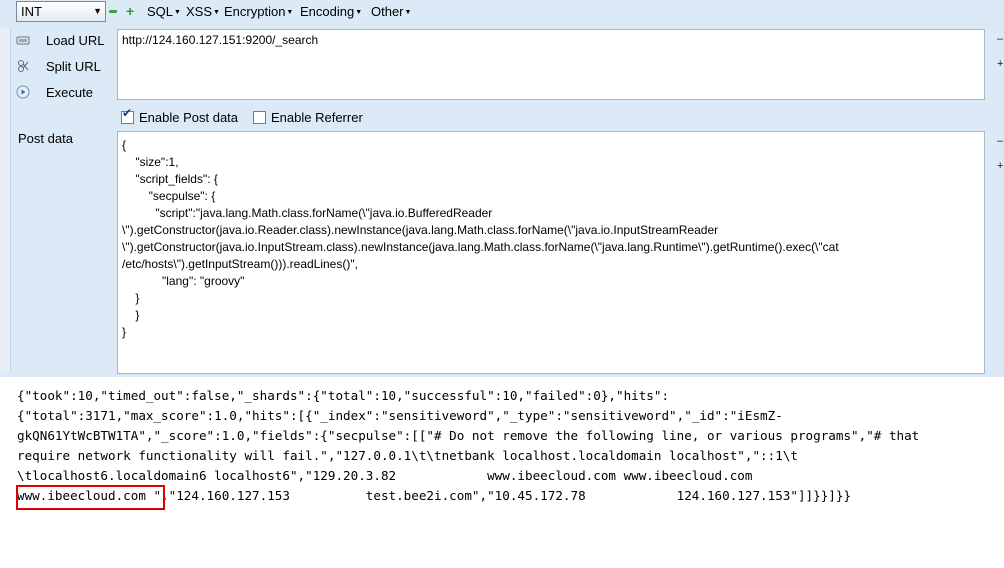  I want to click on checkmark-icon: ✔, so click(127, 113).